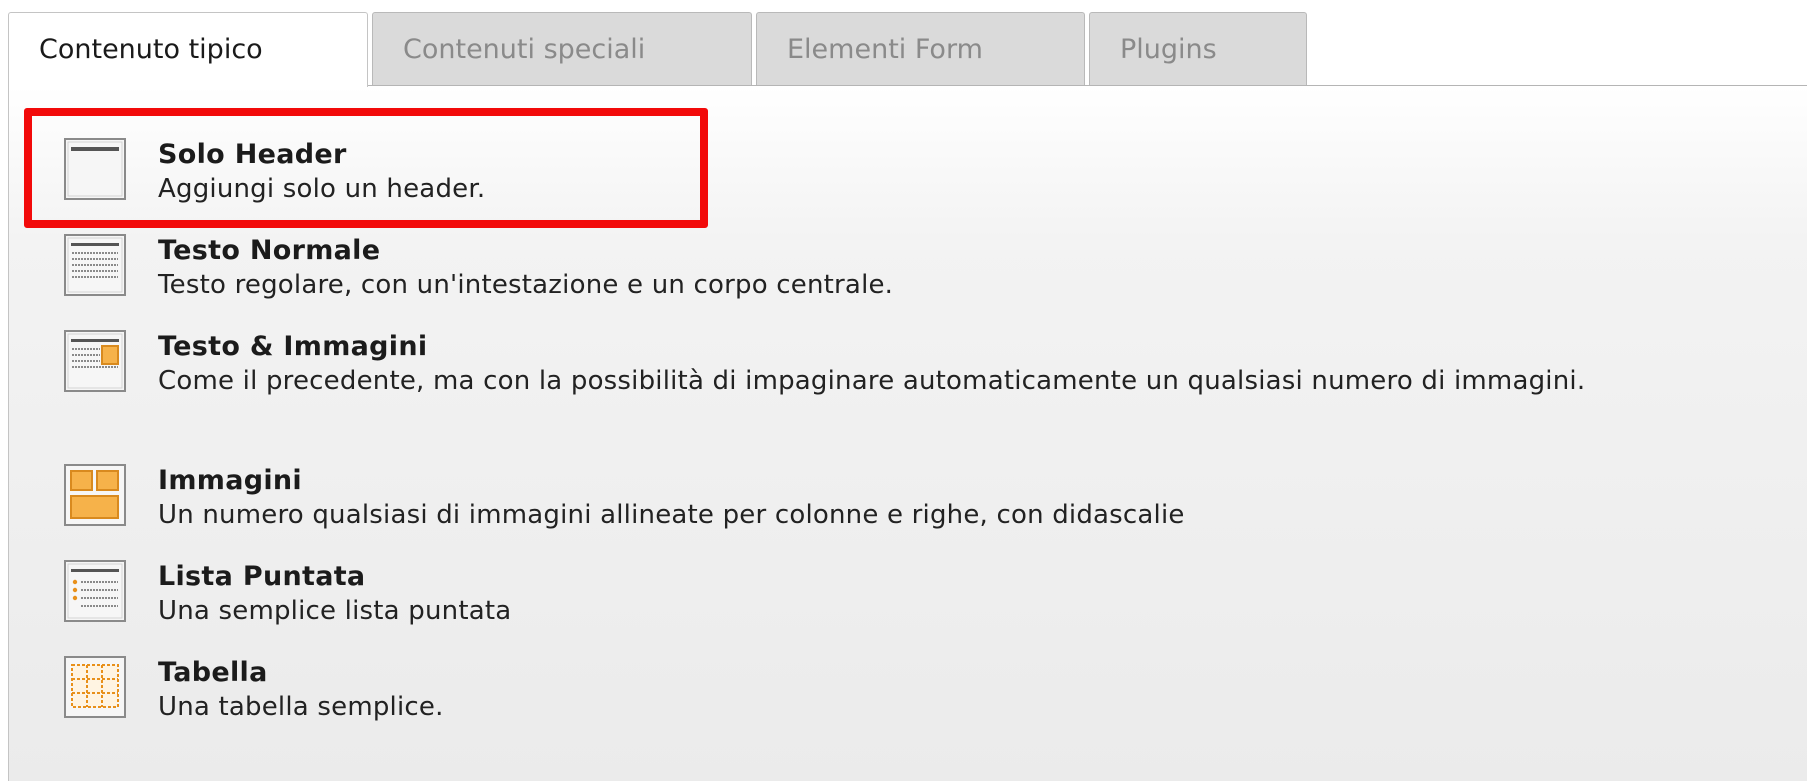  What do you see at coordinates (95, 591) in the screenshot?
I see `bullet-list-icon` at bounding box center [95, 591].